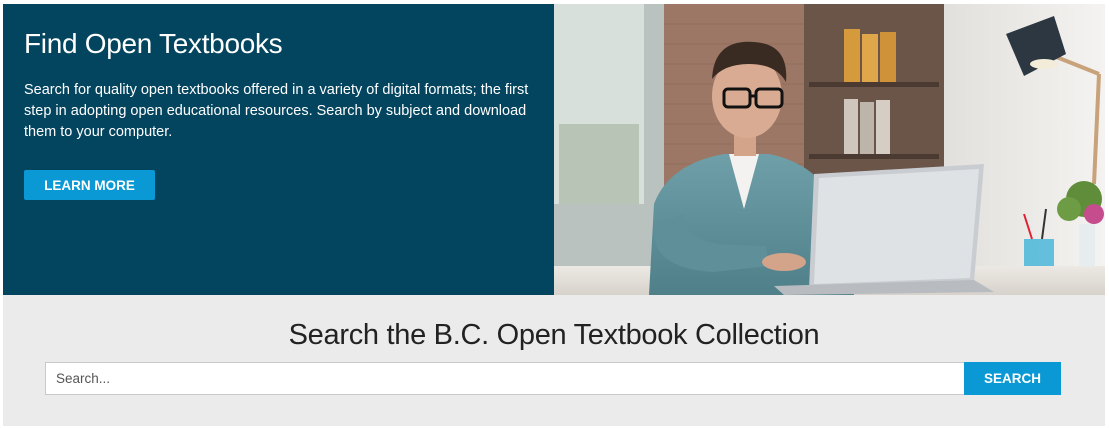 The image size is (1109, 428). I want to click on search-input, so click(505, 378).